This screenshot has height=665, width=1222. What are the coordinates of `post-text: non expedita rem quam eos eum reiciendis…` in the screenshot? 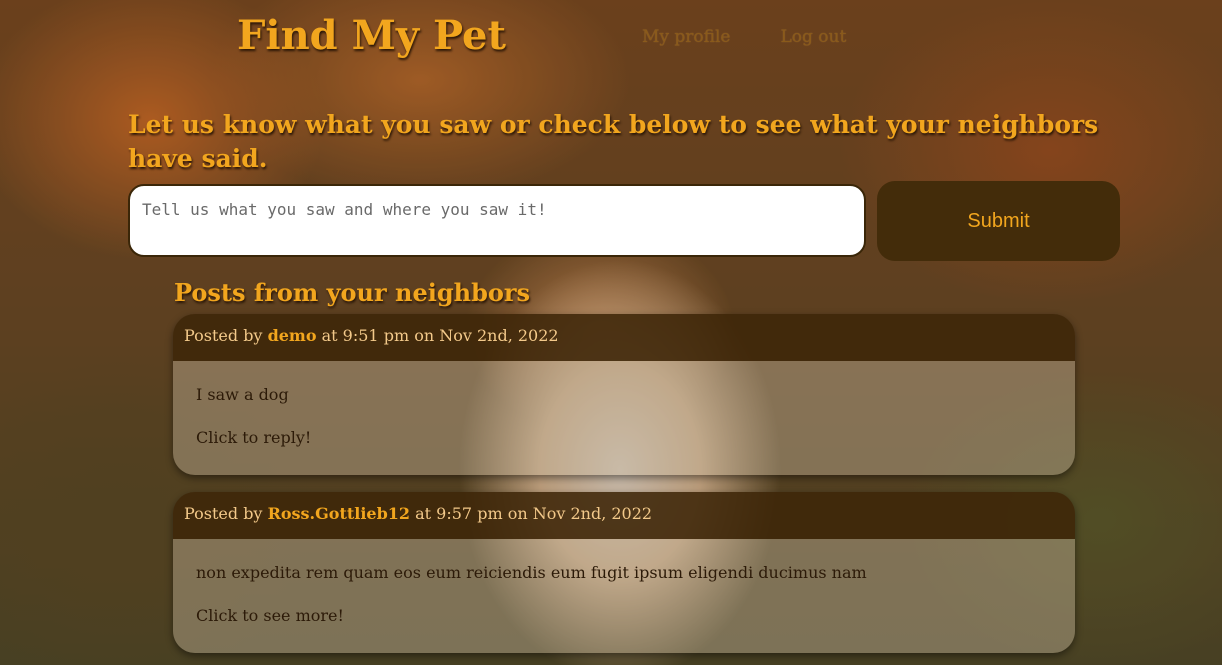 It's located at (531, 572).